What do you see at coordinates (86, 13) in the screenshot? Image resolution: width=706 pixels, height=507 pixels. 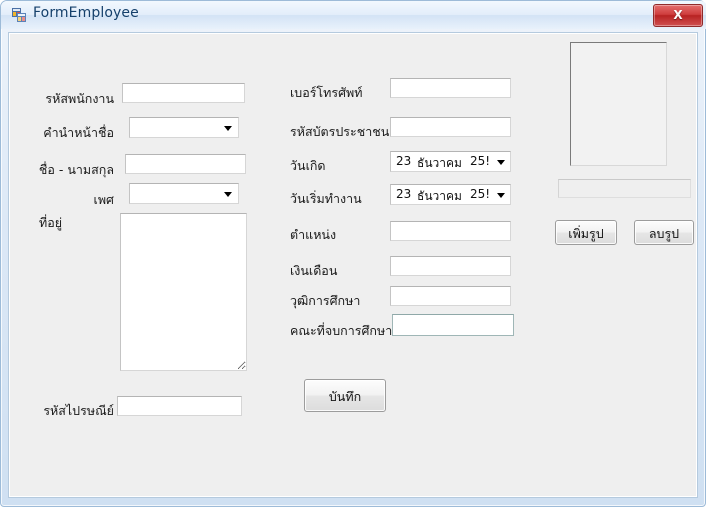 I see `window-title: FormEmployee` at bounding box center [86, 13].